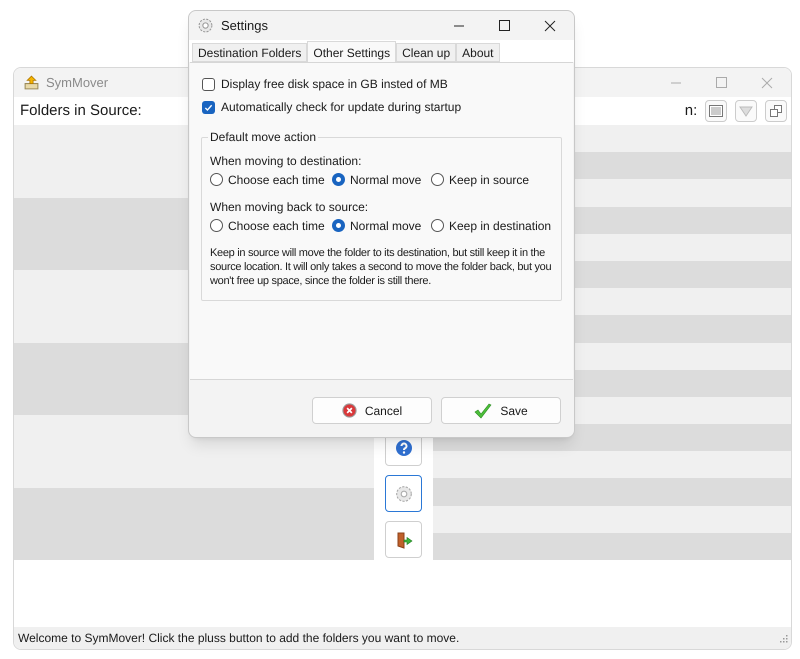 This screenshot has width=800, height=659. What do you see at coordinates (31, 82) in the screenshot?
I see `app-icon` at bounding box center [31, 82].